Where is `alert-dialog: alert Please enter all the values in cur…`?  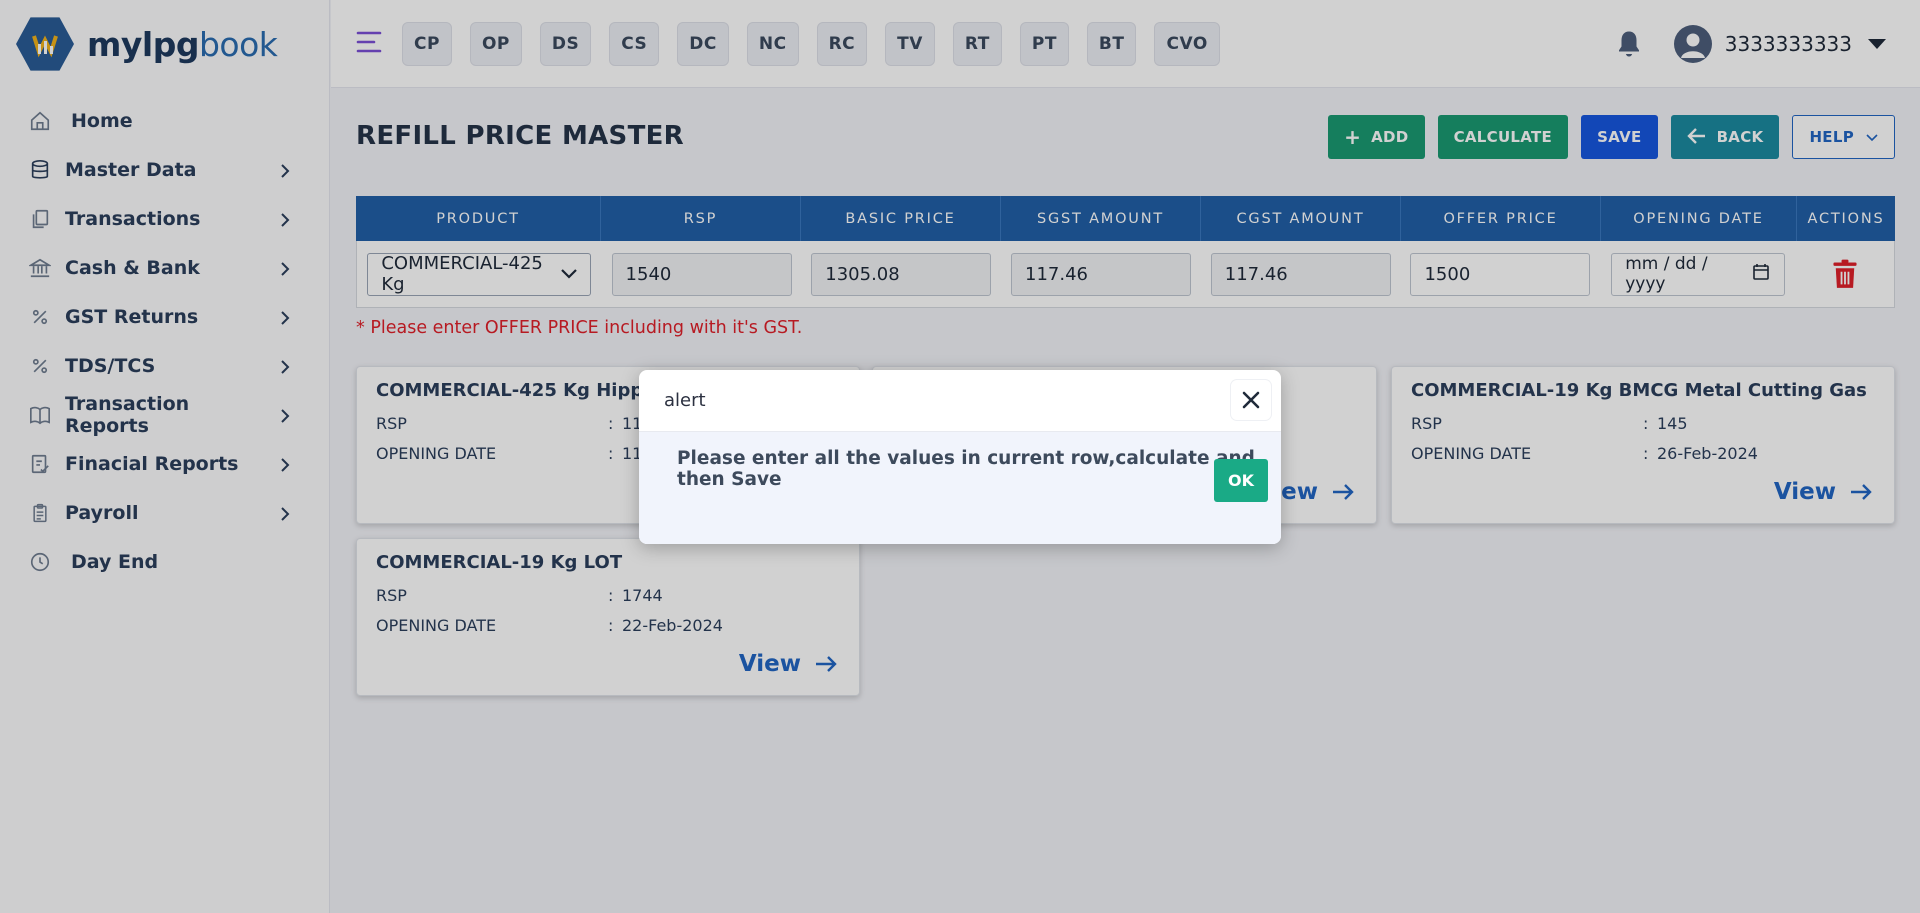
alert-dialog: alert Please enter all the values in cur… is located at coordinates (960, 457).